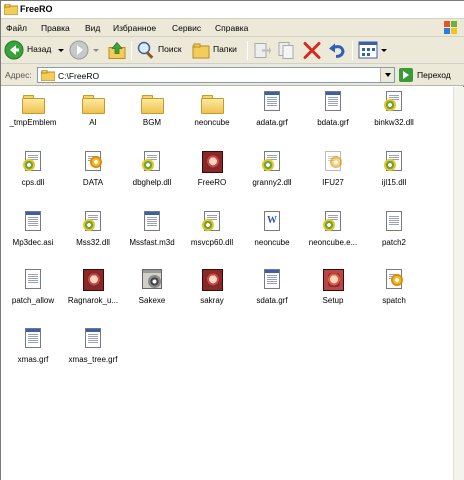 The image size is (464, 480). I want to click on file-item: Mss32.dll, so click(93, 234).